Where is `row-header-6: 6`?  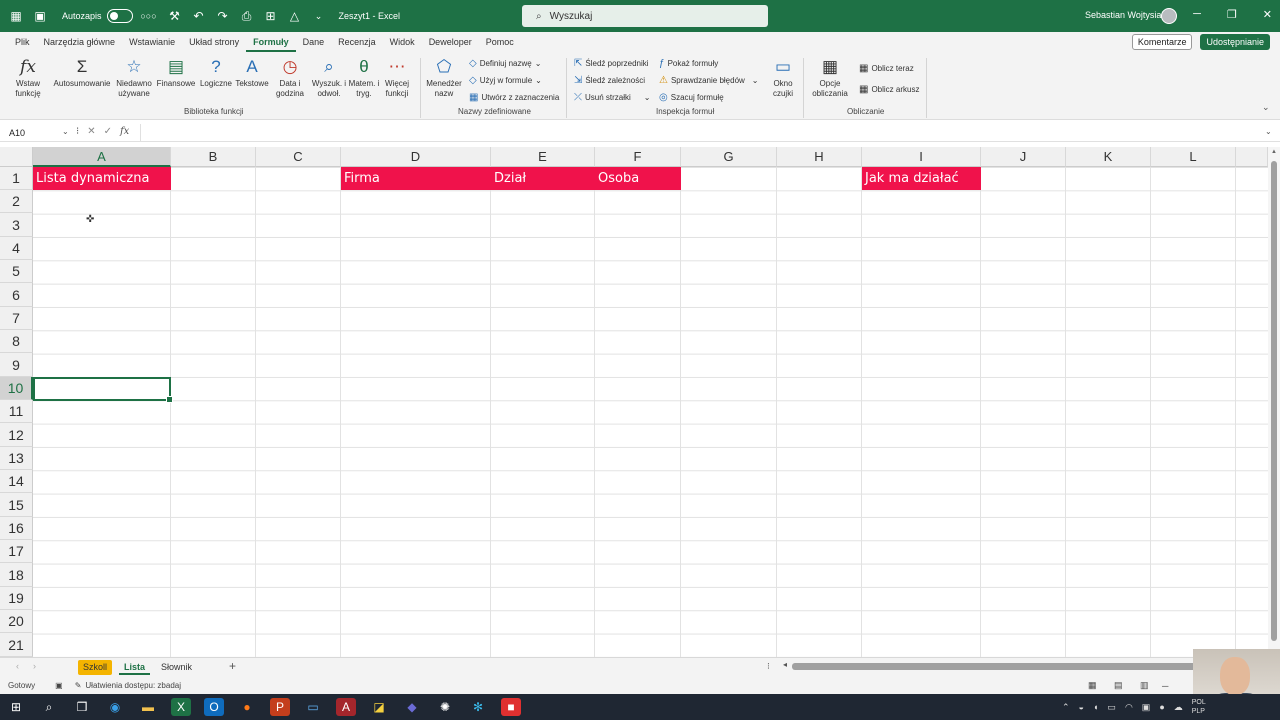 row-header-6: 6 is located at coordinates (16, 295).